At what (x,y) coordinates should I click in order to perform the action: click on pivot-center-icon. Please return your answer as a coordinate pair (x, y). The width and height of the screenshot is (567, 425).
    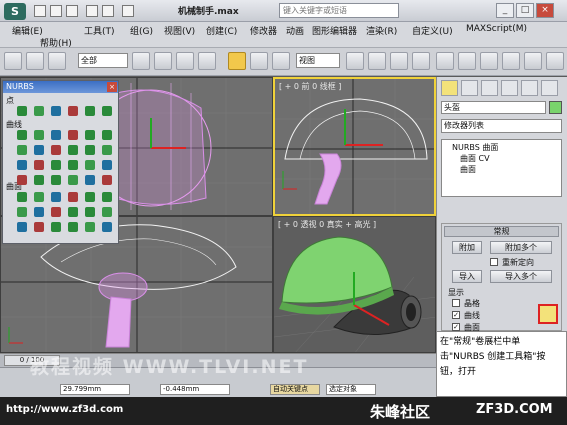
    Looking at the image, I should click on (355, 61).